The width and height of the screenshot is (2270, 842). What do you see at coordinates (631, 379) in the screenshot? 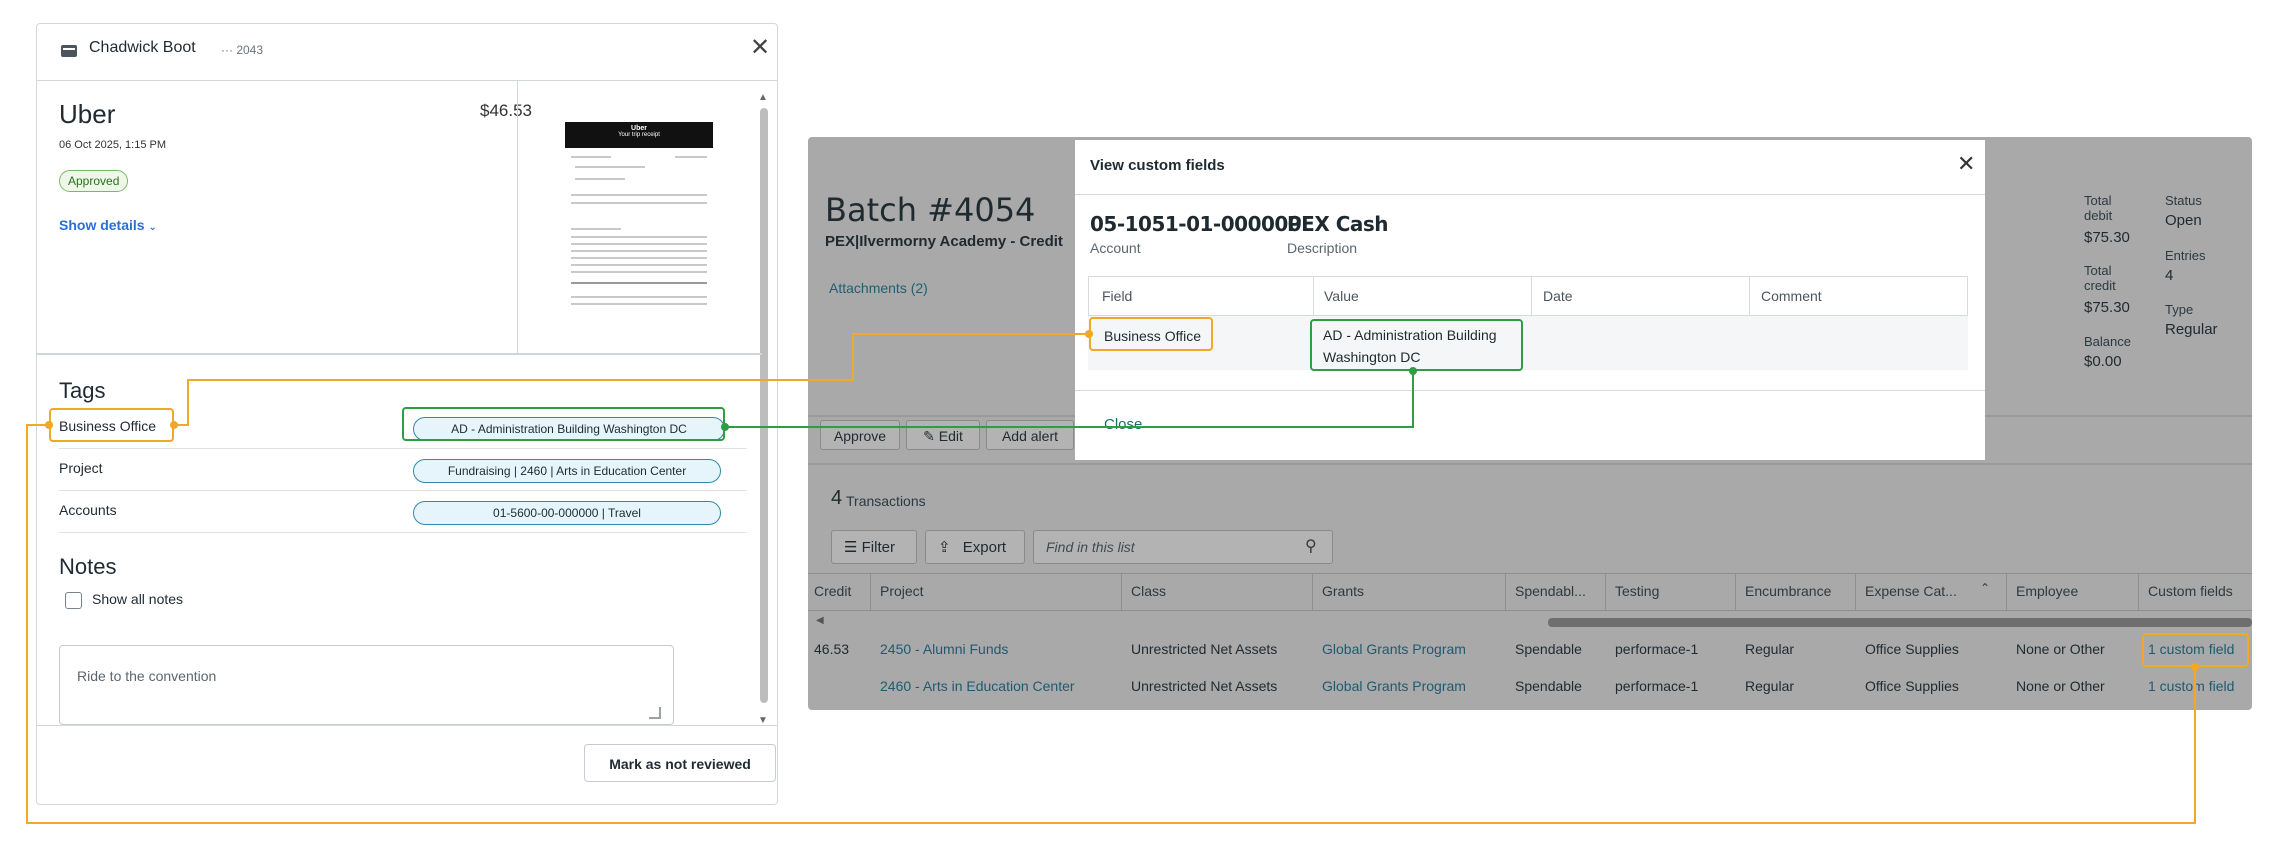
I see `connector-orange-card-to-modal` at bounding box center [631, 379].